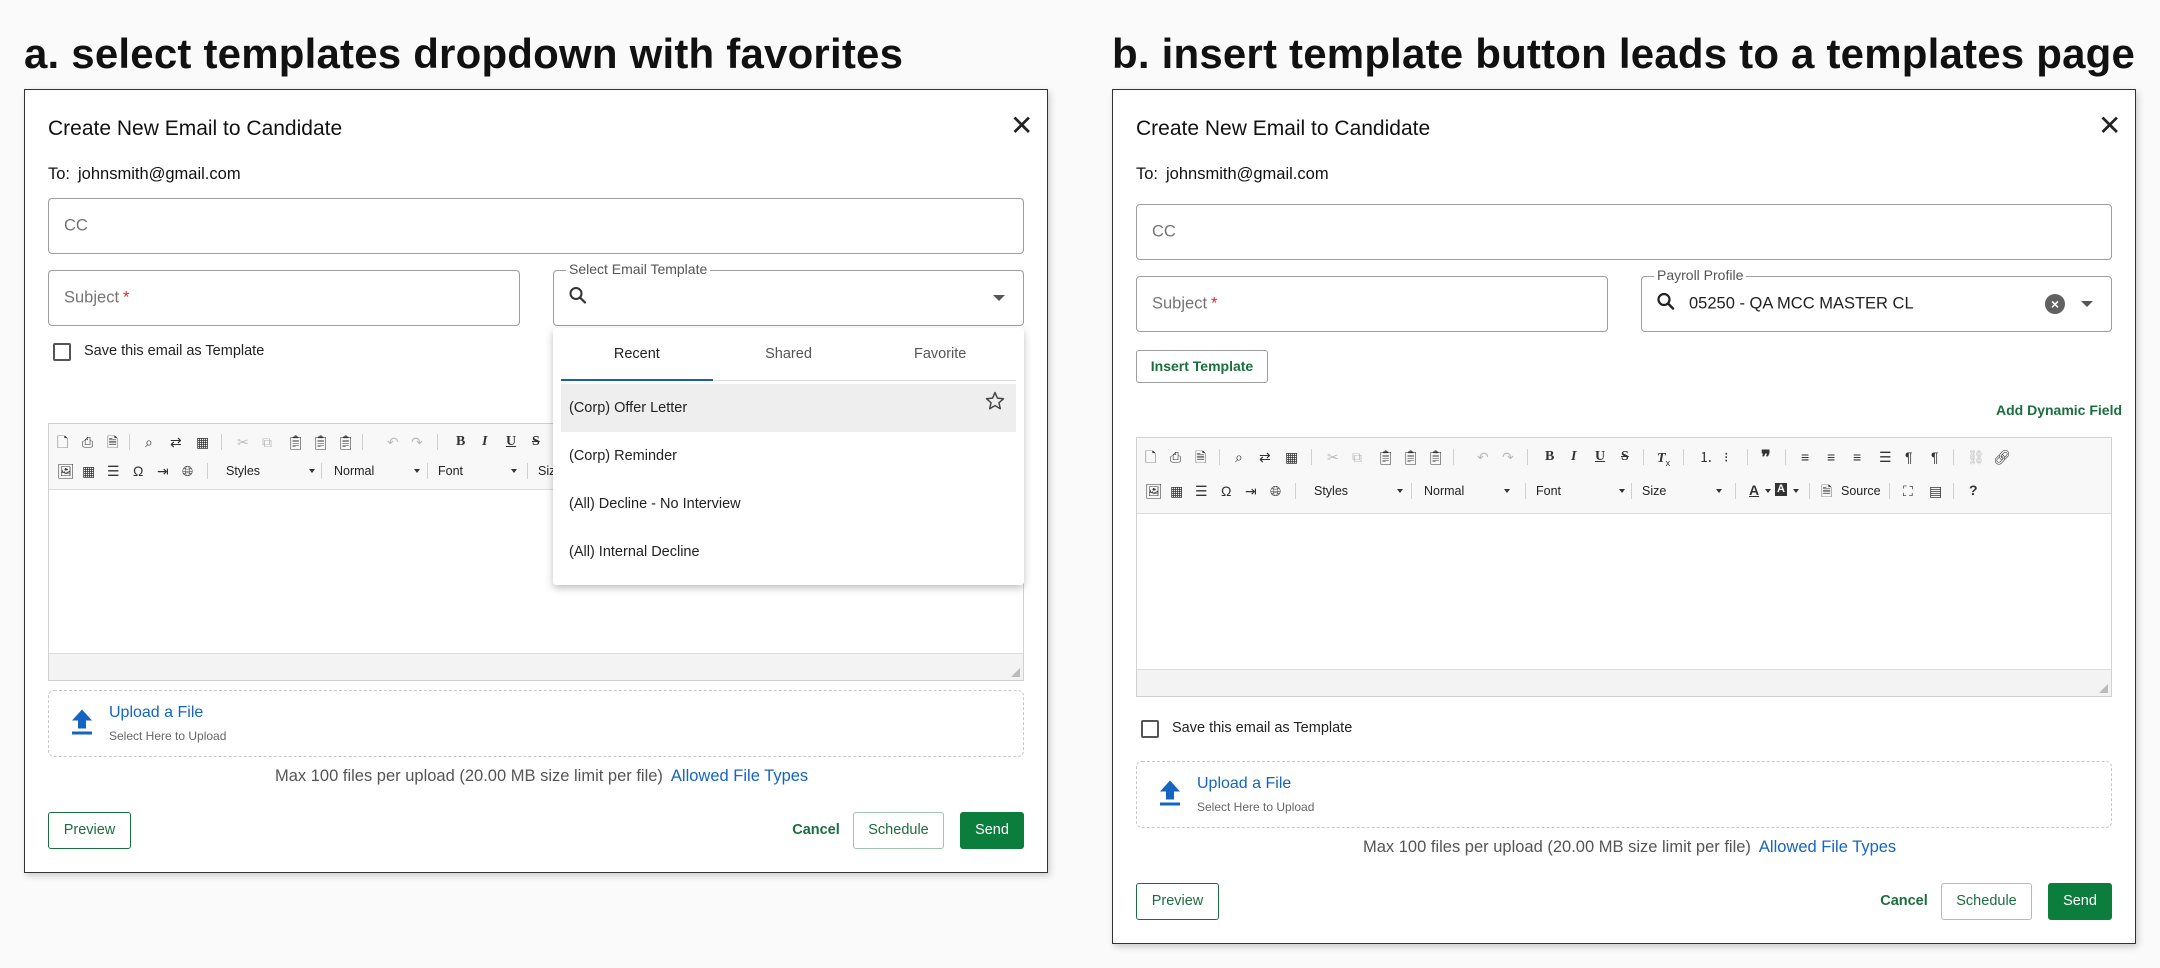 This screenshot has width=2160, height=968. What do you see at coordinates (788, 552) in the screenshot?
I see `template-item-internal-decline: (All) Internal Decline` at bounding box center [788, 552].